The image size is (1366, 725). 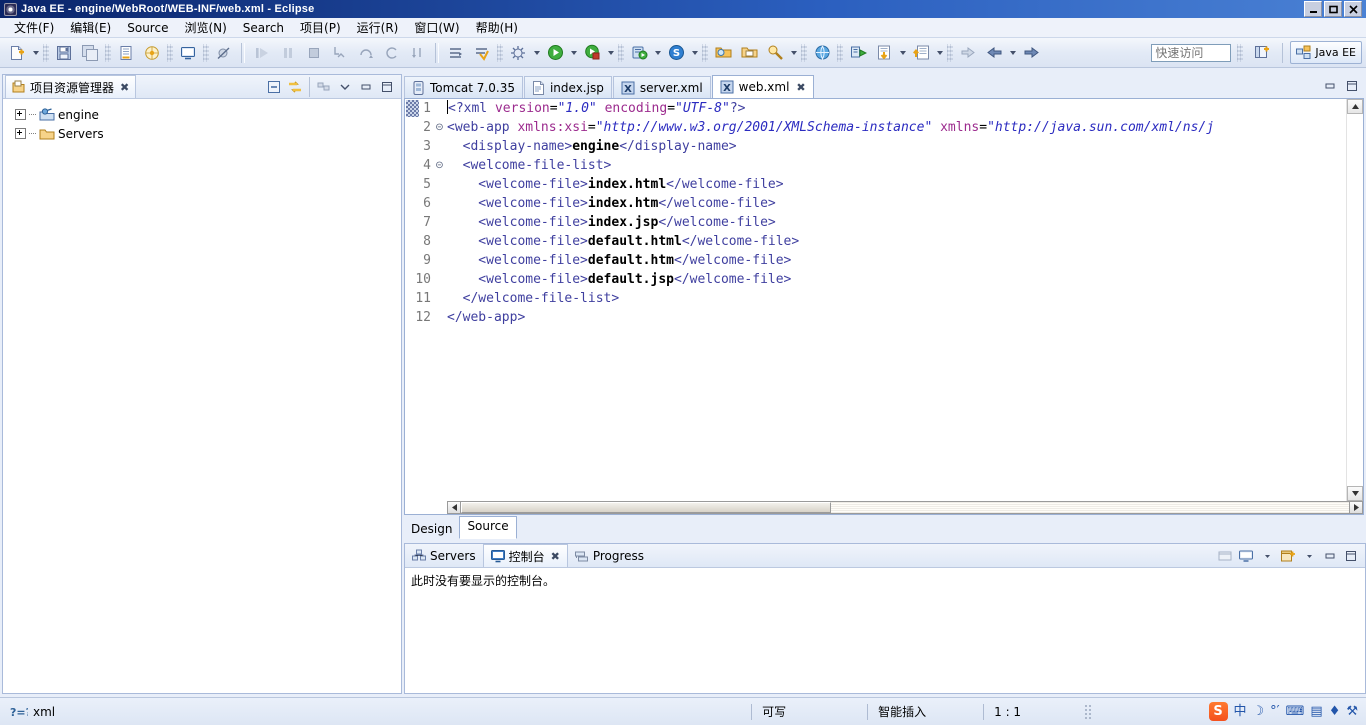 What do you see at coordinates (1330, 86) in the screenshot?
I see `minimize-editor-icon` at bounding box center [1330, 86].